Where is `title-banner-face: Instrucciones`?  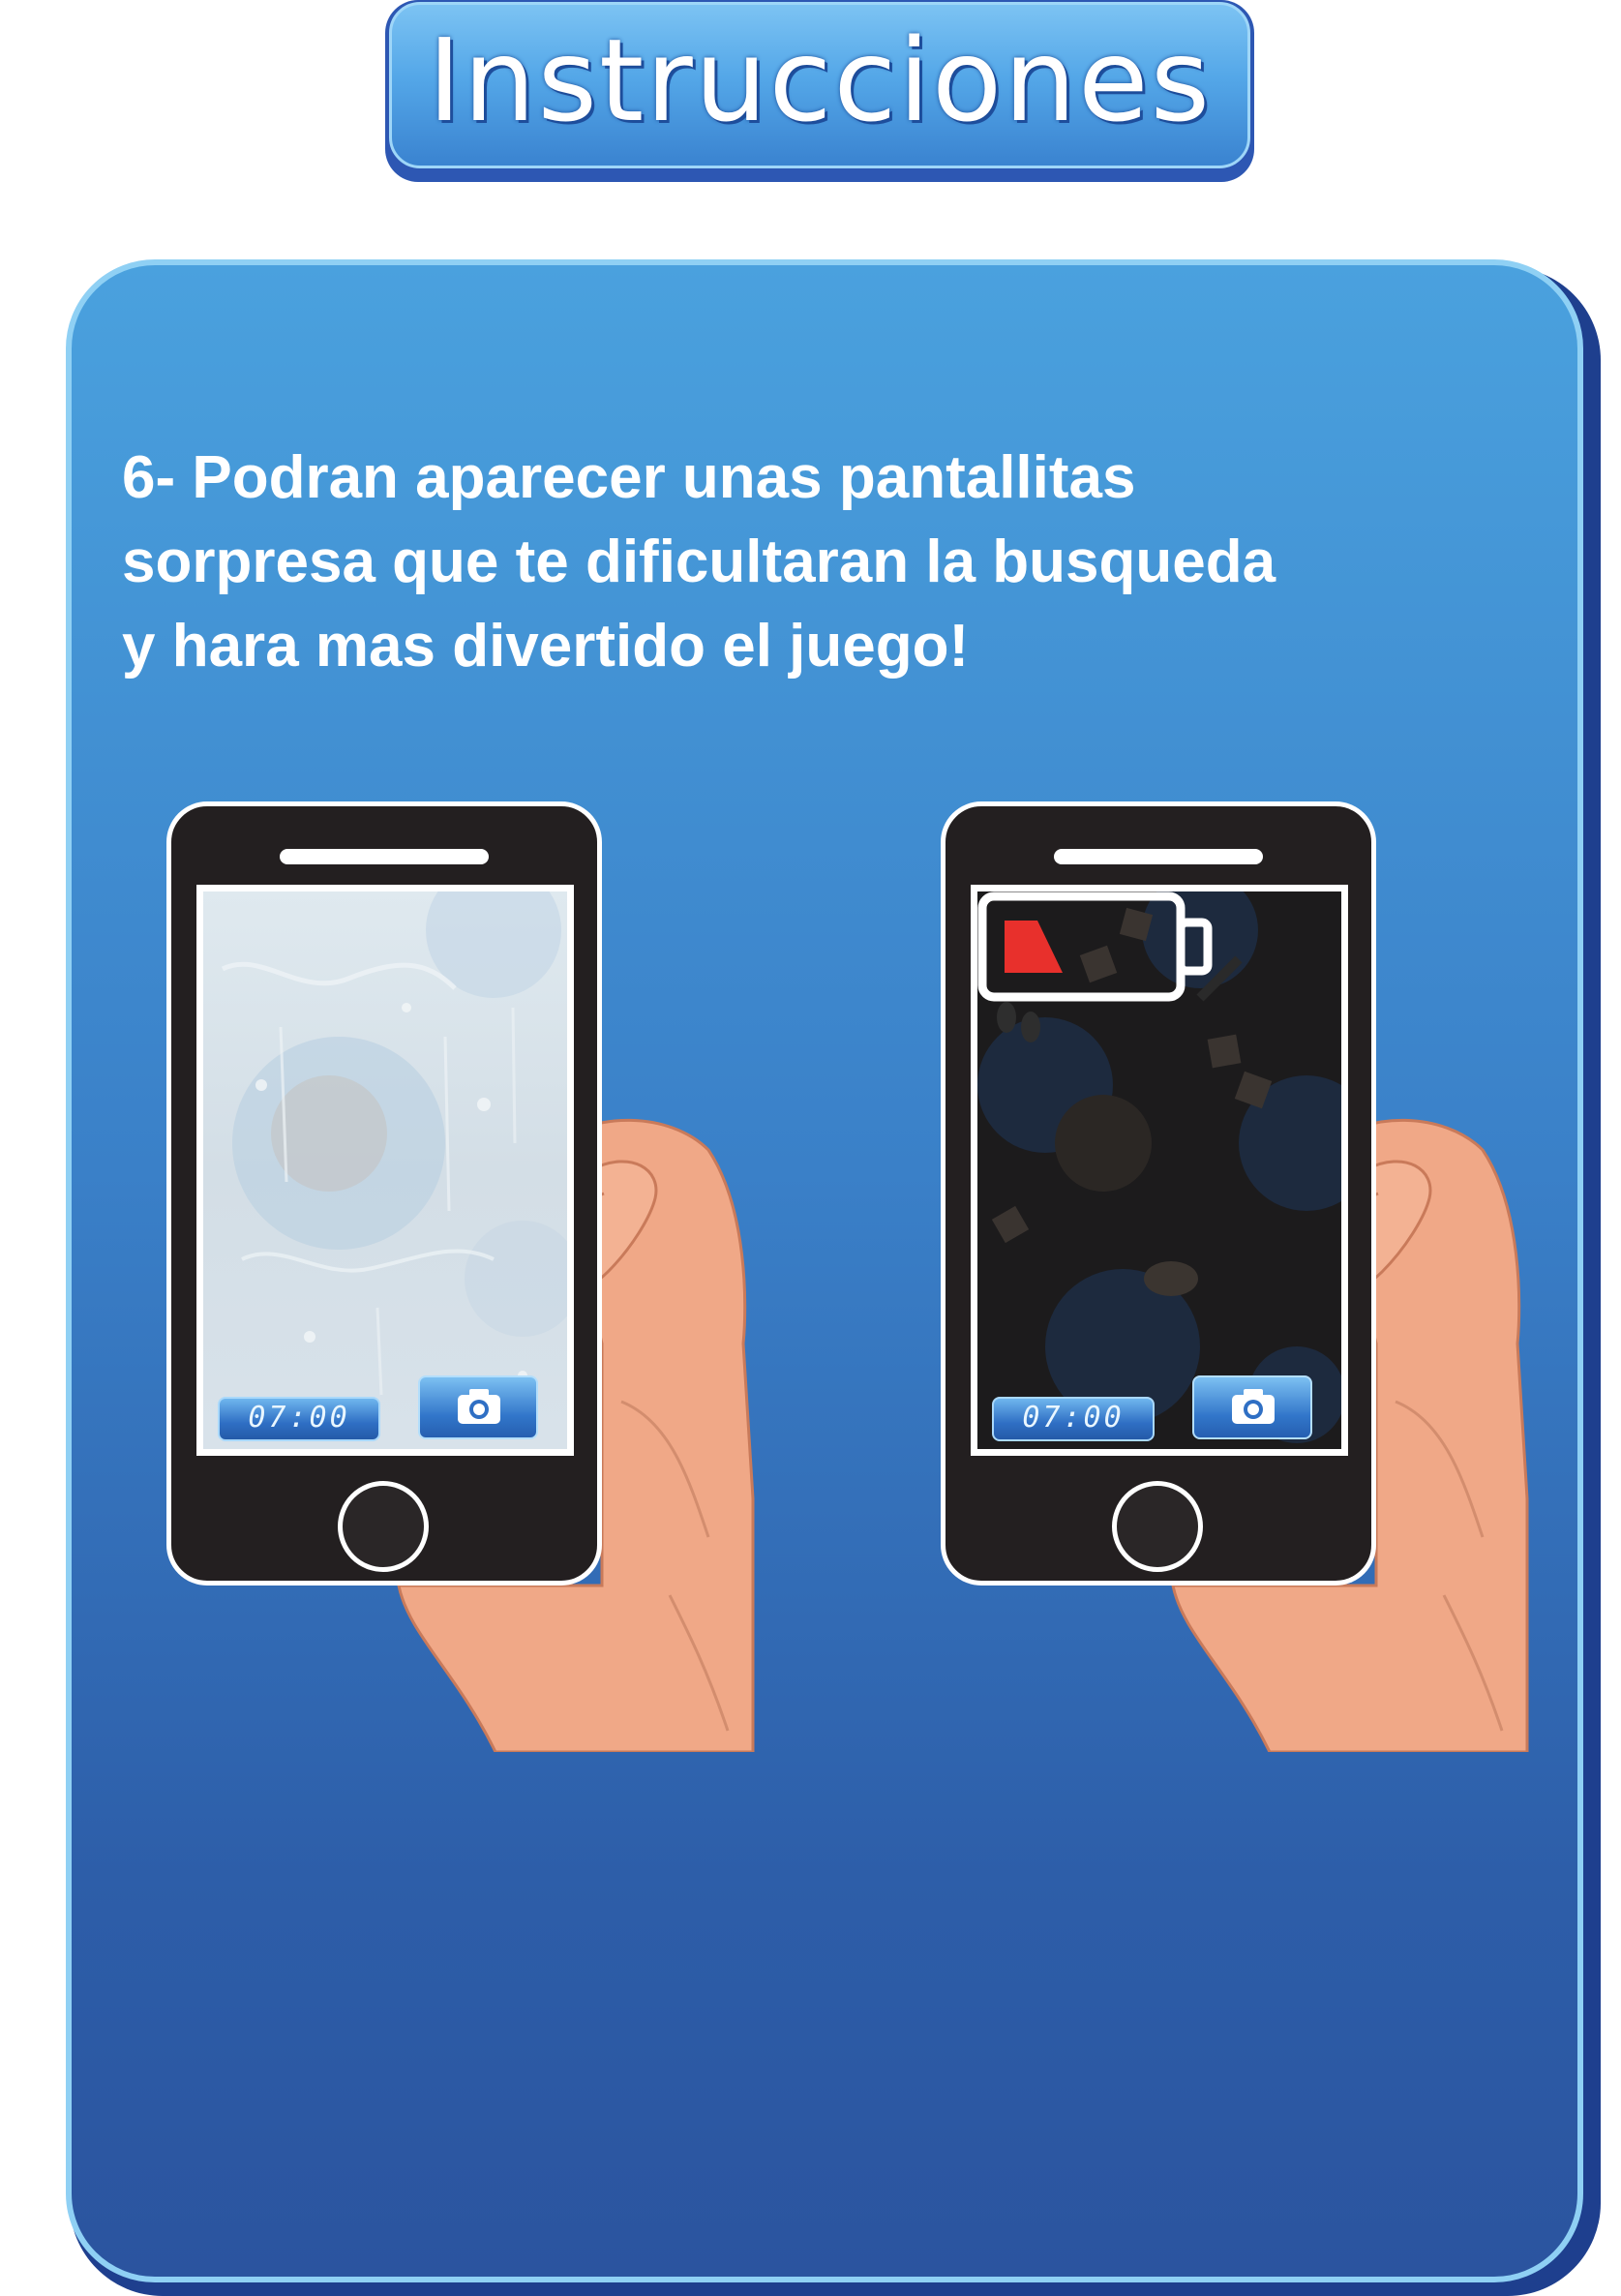 title-banner-face: Instrucciones is located at coordinates (819, 85).